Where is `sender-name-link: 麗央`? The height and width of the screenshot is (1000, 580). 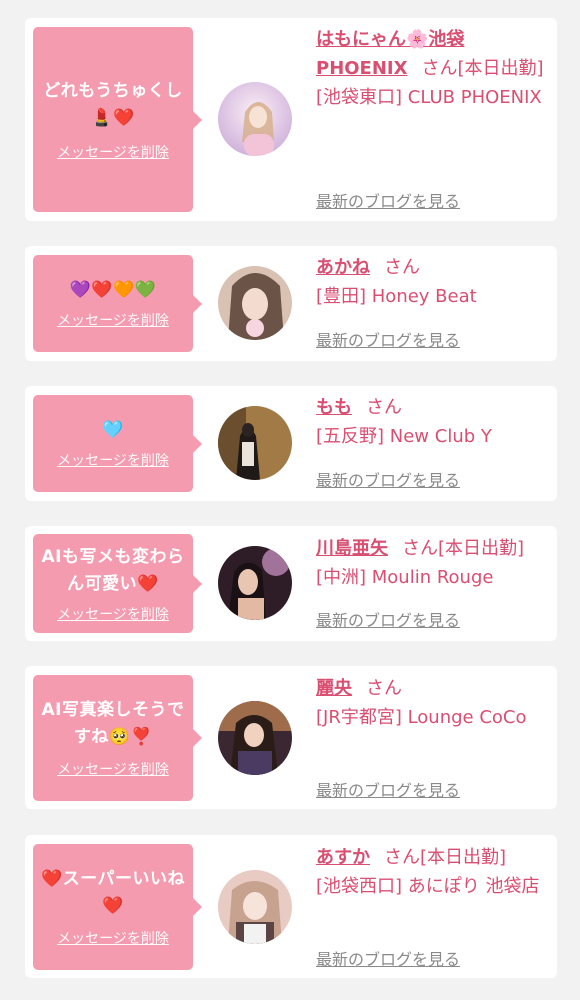 sender-name-link: 麗央 is located at coordinates (334, 688).